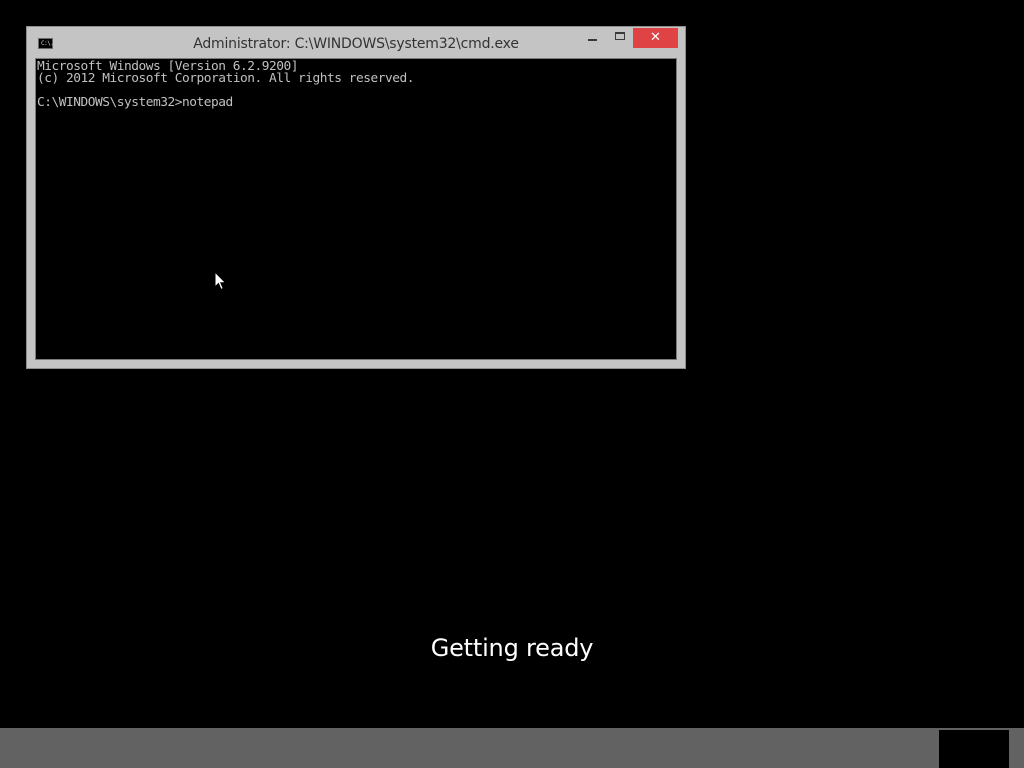 This screenshot has height=768, width=1024. I want to click on status-message: Getting ready, so click(512, 648).